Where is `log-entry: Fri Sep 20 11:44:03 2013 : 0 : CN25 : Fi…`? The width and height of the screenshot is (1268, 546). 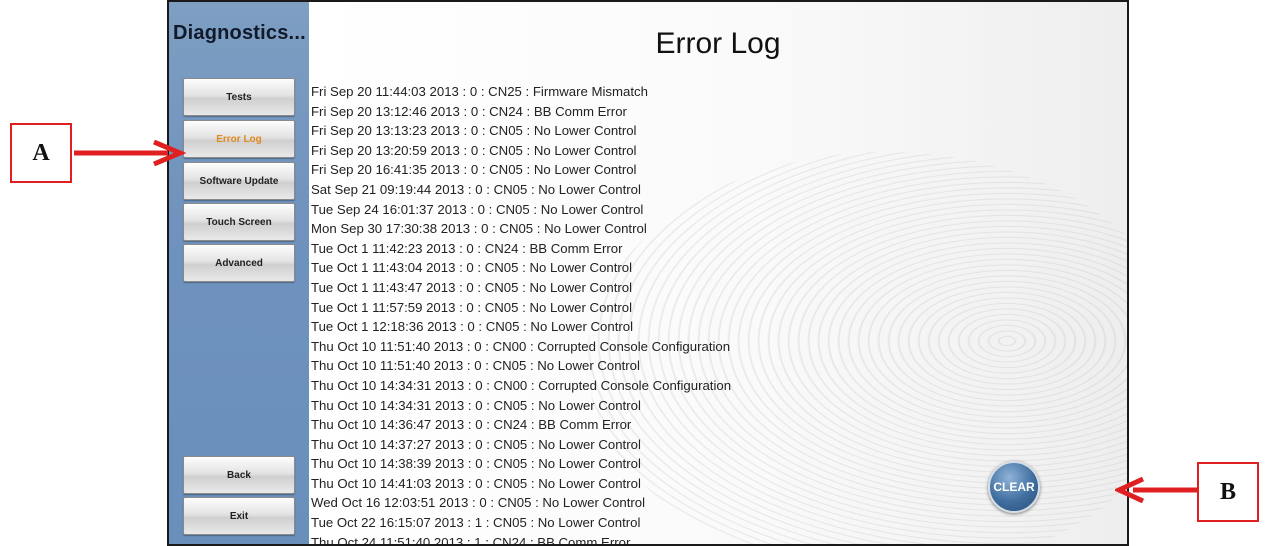 log-entry: Fri Sep 20 11:44:03 2013 : 0 : CN25 : Fi… is located at coordinates (479, 91).